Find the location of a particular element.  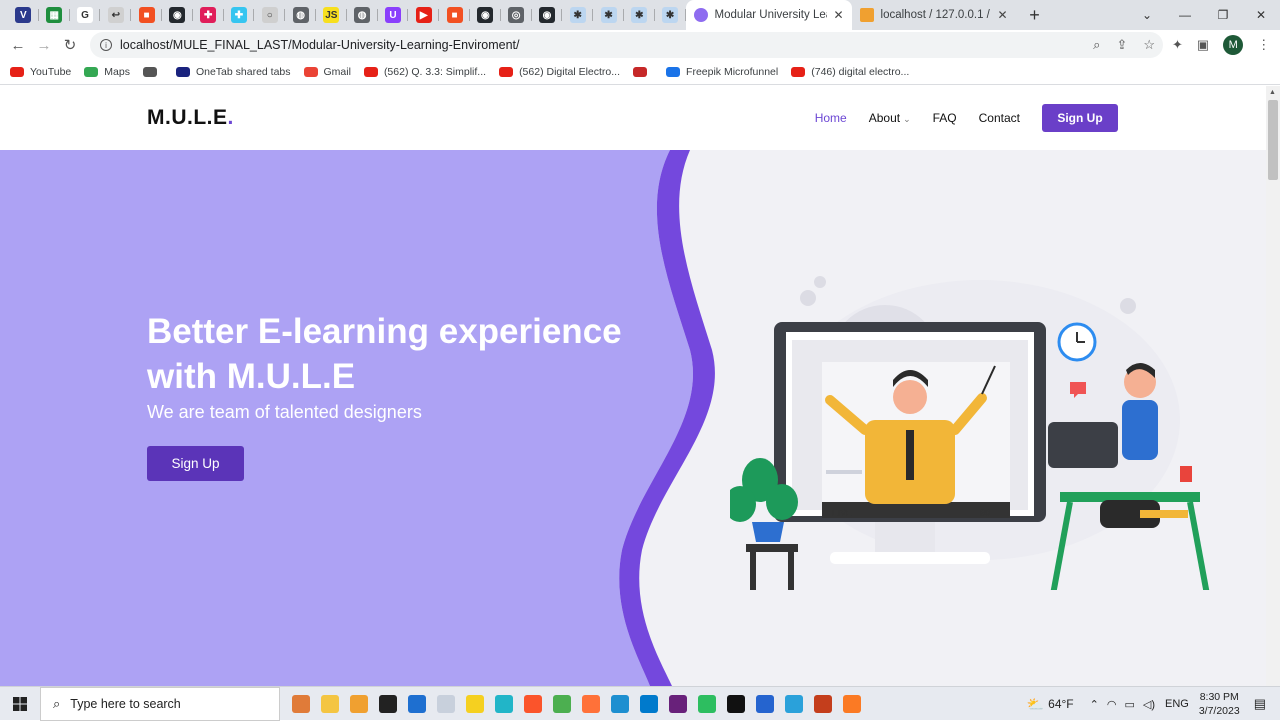

close-window-button: ✕ is located at coordinates (1261, 15).